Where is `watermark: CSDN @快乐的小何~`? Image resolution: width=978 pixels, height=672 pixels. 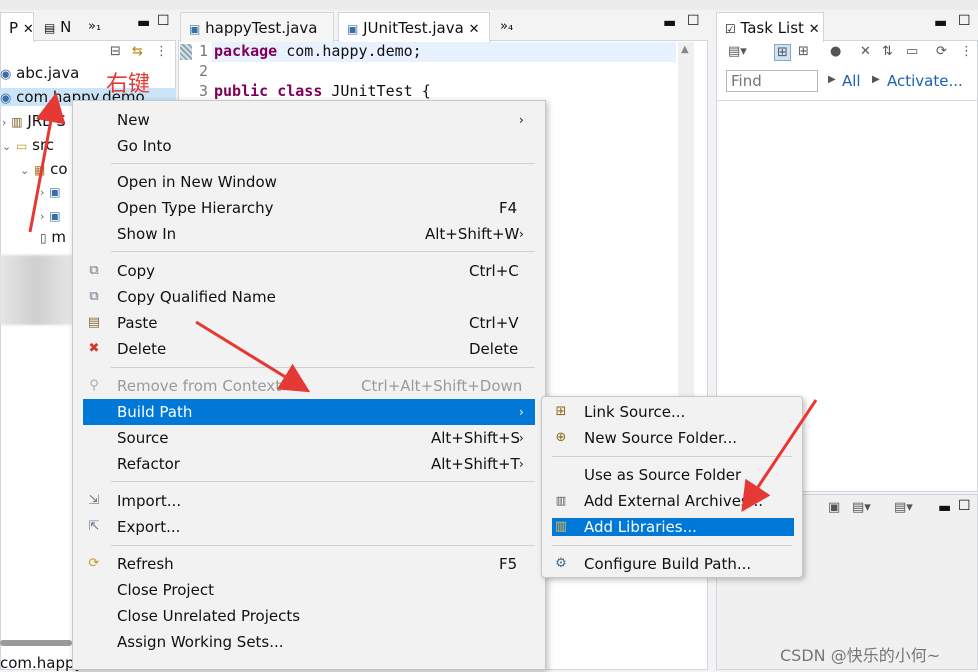 watermark: CSDN @快乐的小何~ is located at coordinates (860, 655).